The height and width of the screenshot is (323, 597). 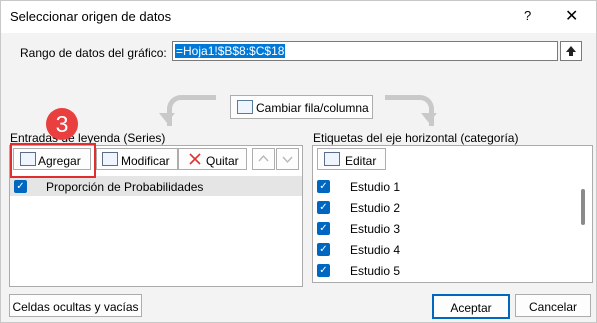 I want to click on hidden-empty-cells-button: Celdas ocultas y vacías, so click(x=75, y=305).